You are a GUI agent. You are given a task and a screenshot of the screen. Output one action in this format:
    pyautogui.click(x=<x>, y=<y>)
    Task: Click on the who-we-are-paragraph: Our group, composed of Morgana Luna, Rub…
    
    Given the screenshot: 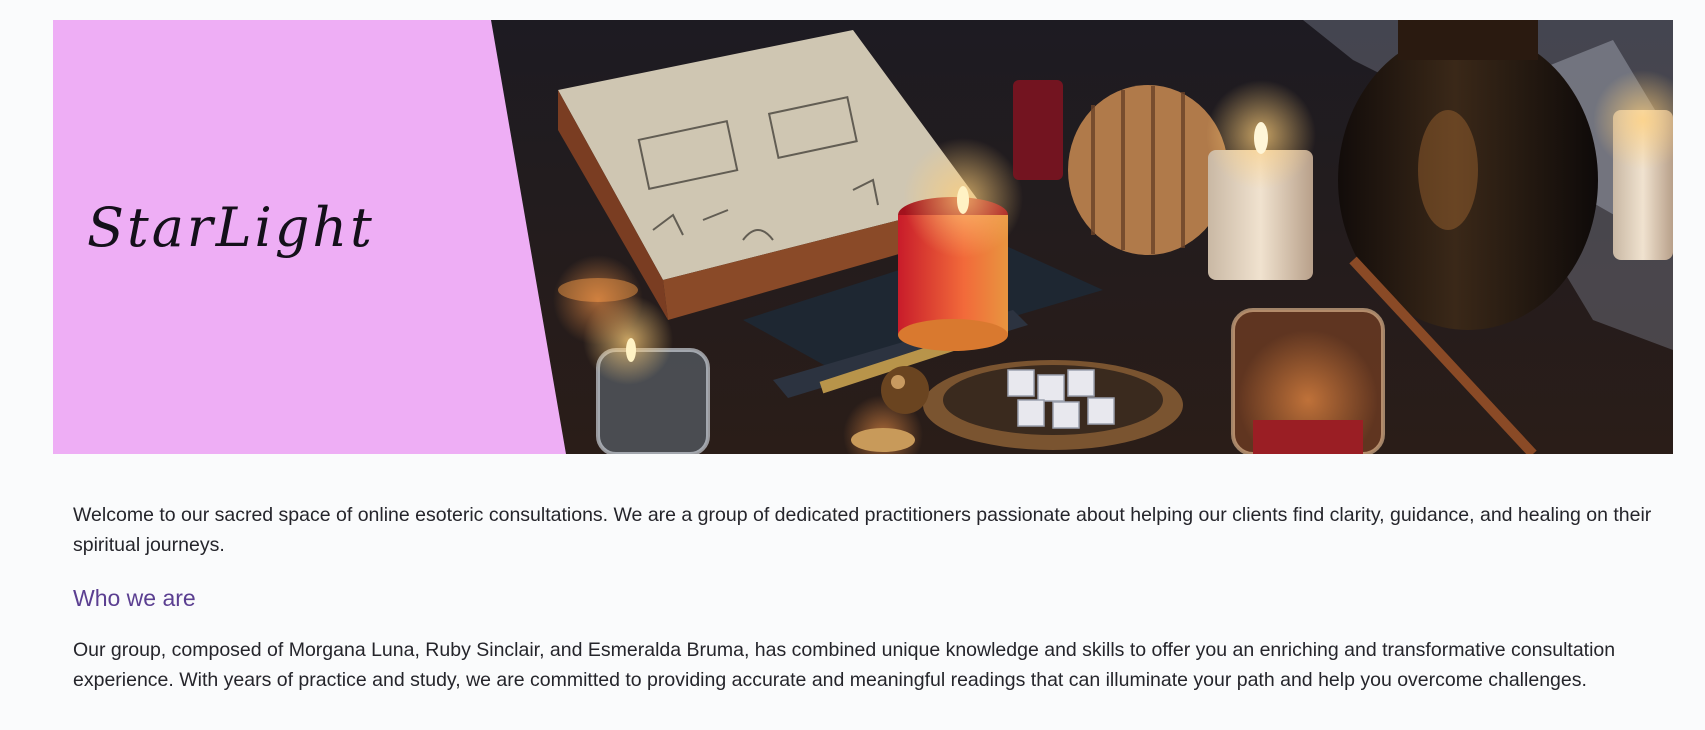 What is the action you would take?
    pyautogui.click(x=844, y=665)
    